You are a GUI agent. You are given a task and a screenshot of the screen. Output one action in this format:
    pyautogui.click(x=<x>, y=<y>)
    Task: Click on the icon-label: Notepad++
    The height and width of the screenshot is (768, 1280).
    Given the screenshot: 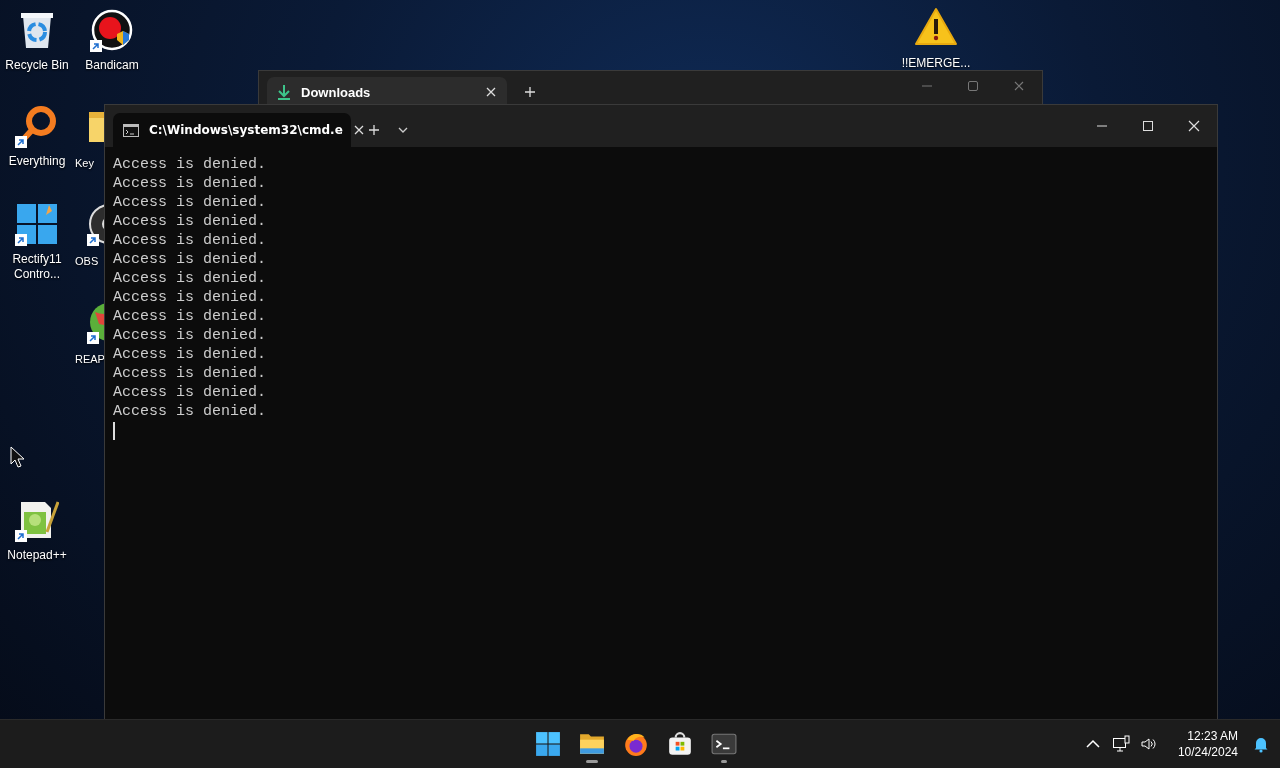 What is the action you would take?
    pyautogui.click(x=37, y=555)
    